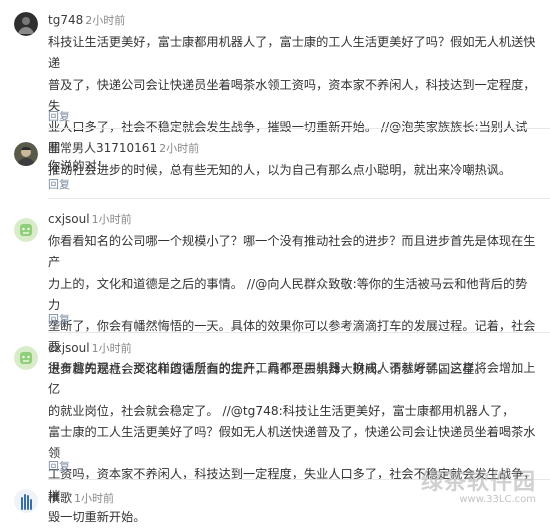 The height and width of the screenshot is (528, 550). What do you see at coordinates (292, 166) in the screenshot?
I see `comment-text: 你说的对！` at bounding box center [292, 166].